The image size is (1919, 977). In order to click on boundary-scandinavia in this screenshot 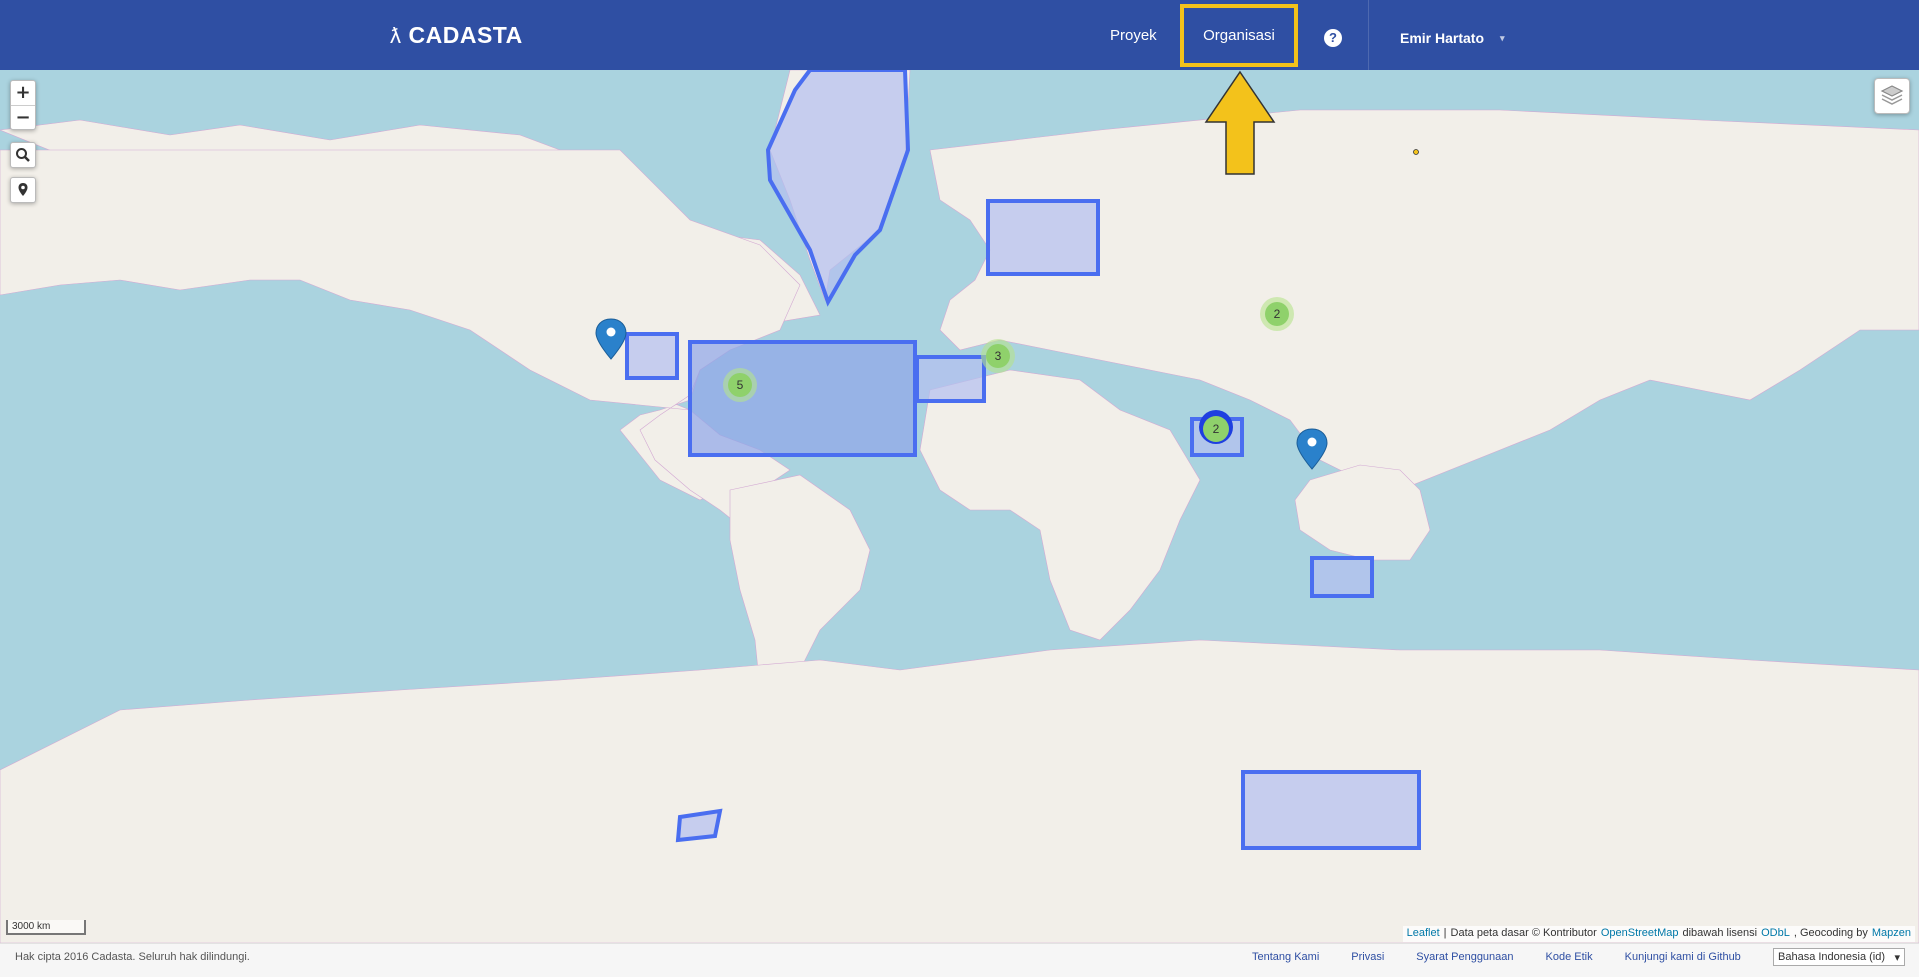, I will do `click(1043, 237)`.